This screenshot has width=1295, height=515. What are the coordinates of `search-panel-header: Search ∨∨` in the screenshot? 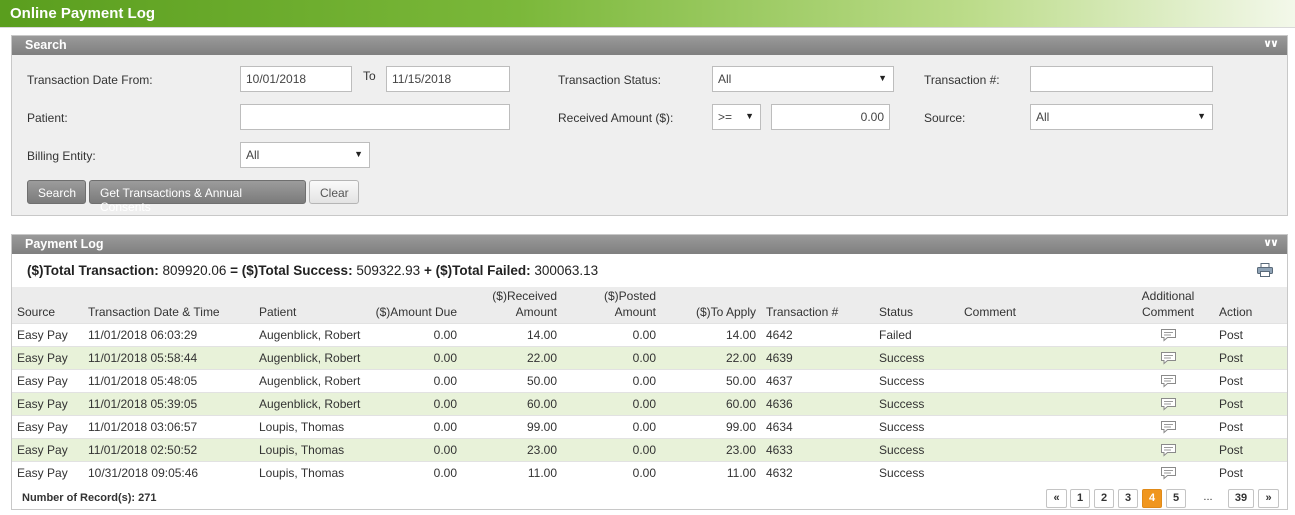 It's located at (649, 45).